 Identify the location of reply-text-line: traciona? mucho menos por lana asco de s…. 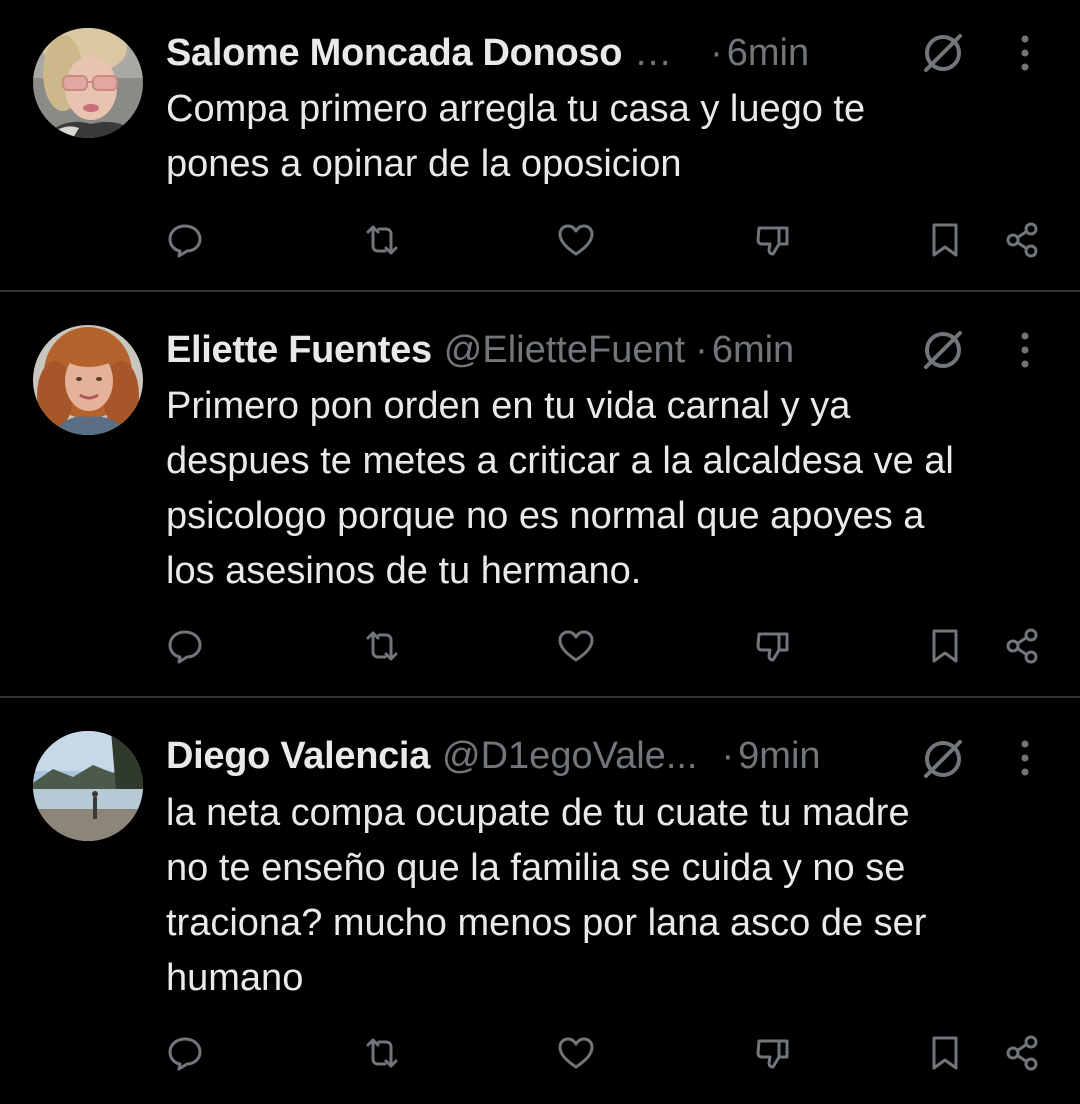
(546, 923).